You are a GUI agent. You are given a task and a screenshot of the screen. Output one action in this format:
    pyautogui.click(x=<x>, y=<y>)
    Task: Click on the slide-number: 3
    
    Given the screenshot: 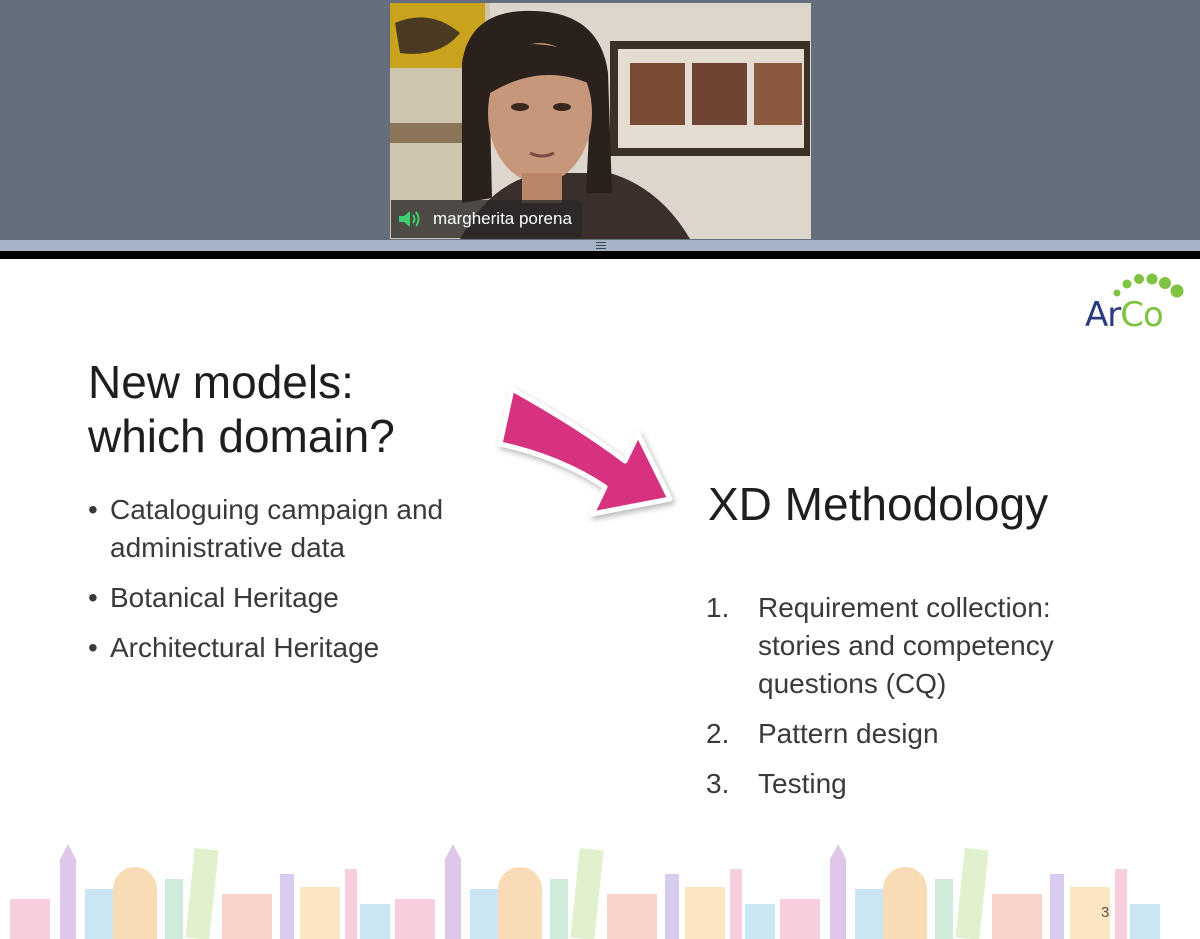 What is the action you would take?
    pyautogui.click(x=1105, y=912)
    